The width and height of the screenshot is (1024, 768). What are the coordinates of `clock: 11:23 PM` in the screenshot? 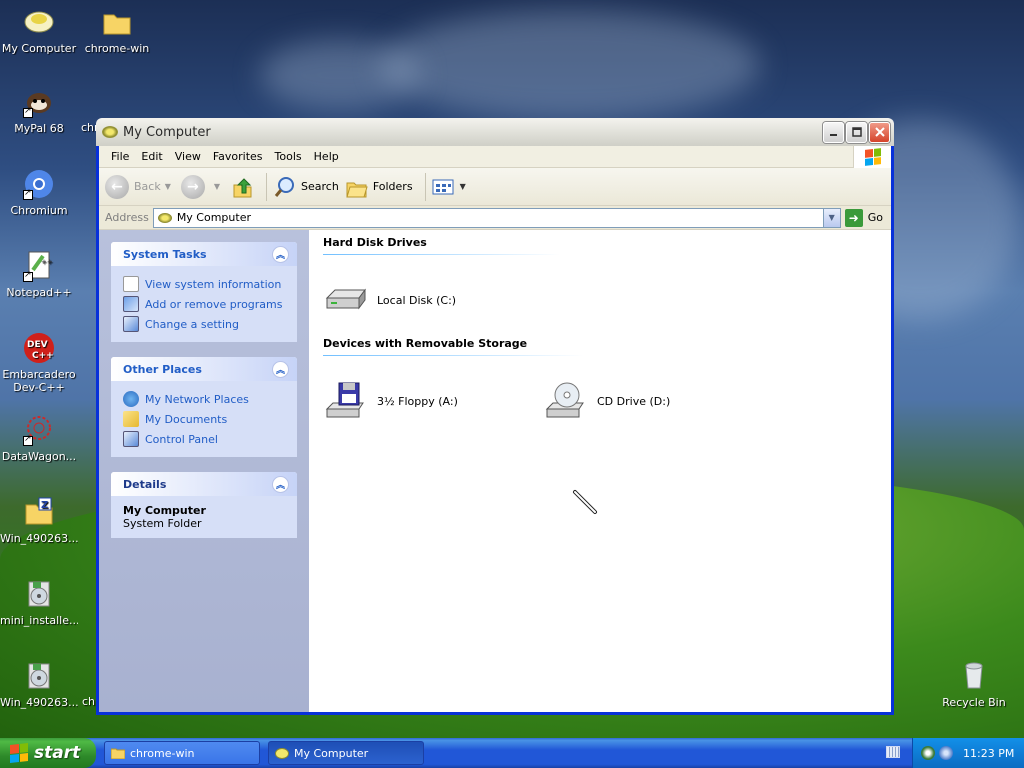 It's located at (988, 753).